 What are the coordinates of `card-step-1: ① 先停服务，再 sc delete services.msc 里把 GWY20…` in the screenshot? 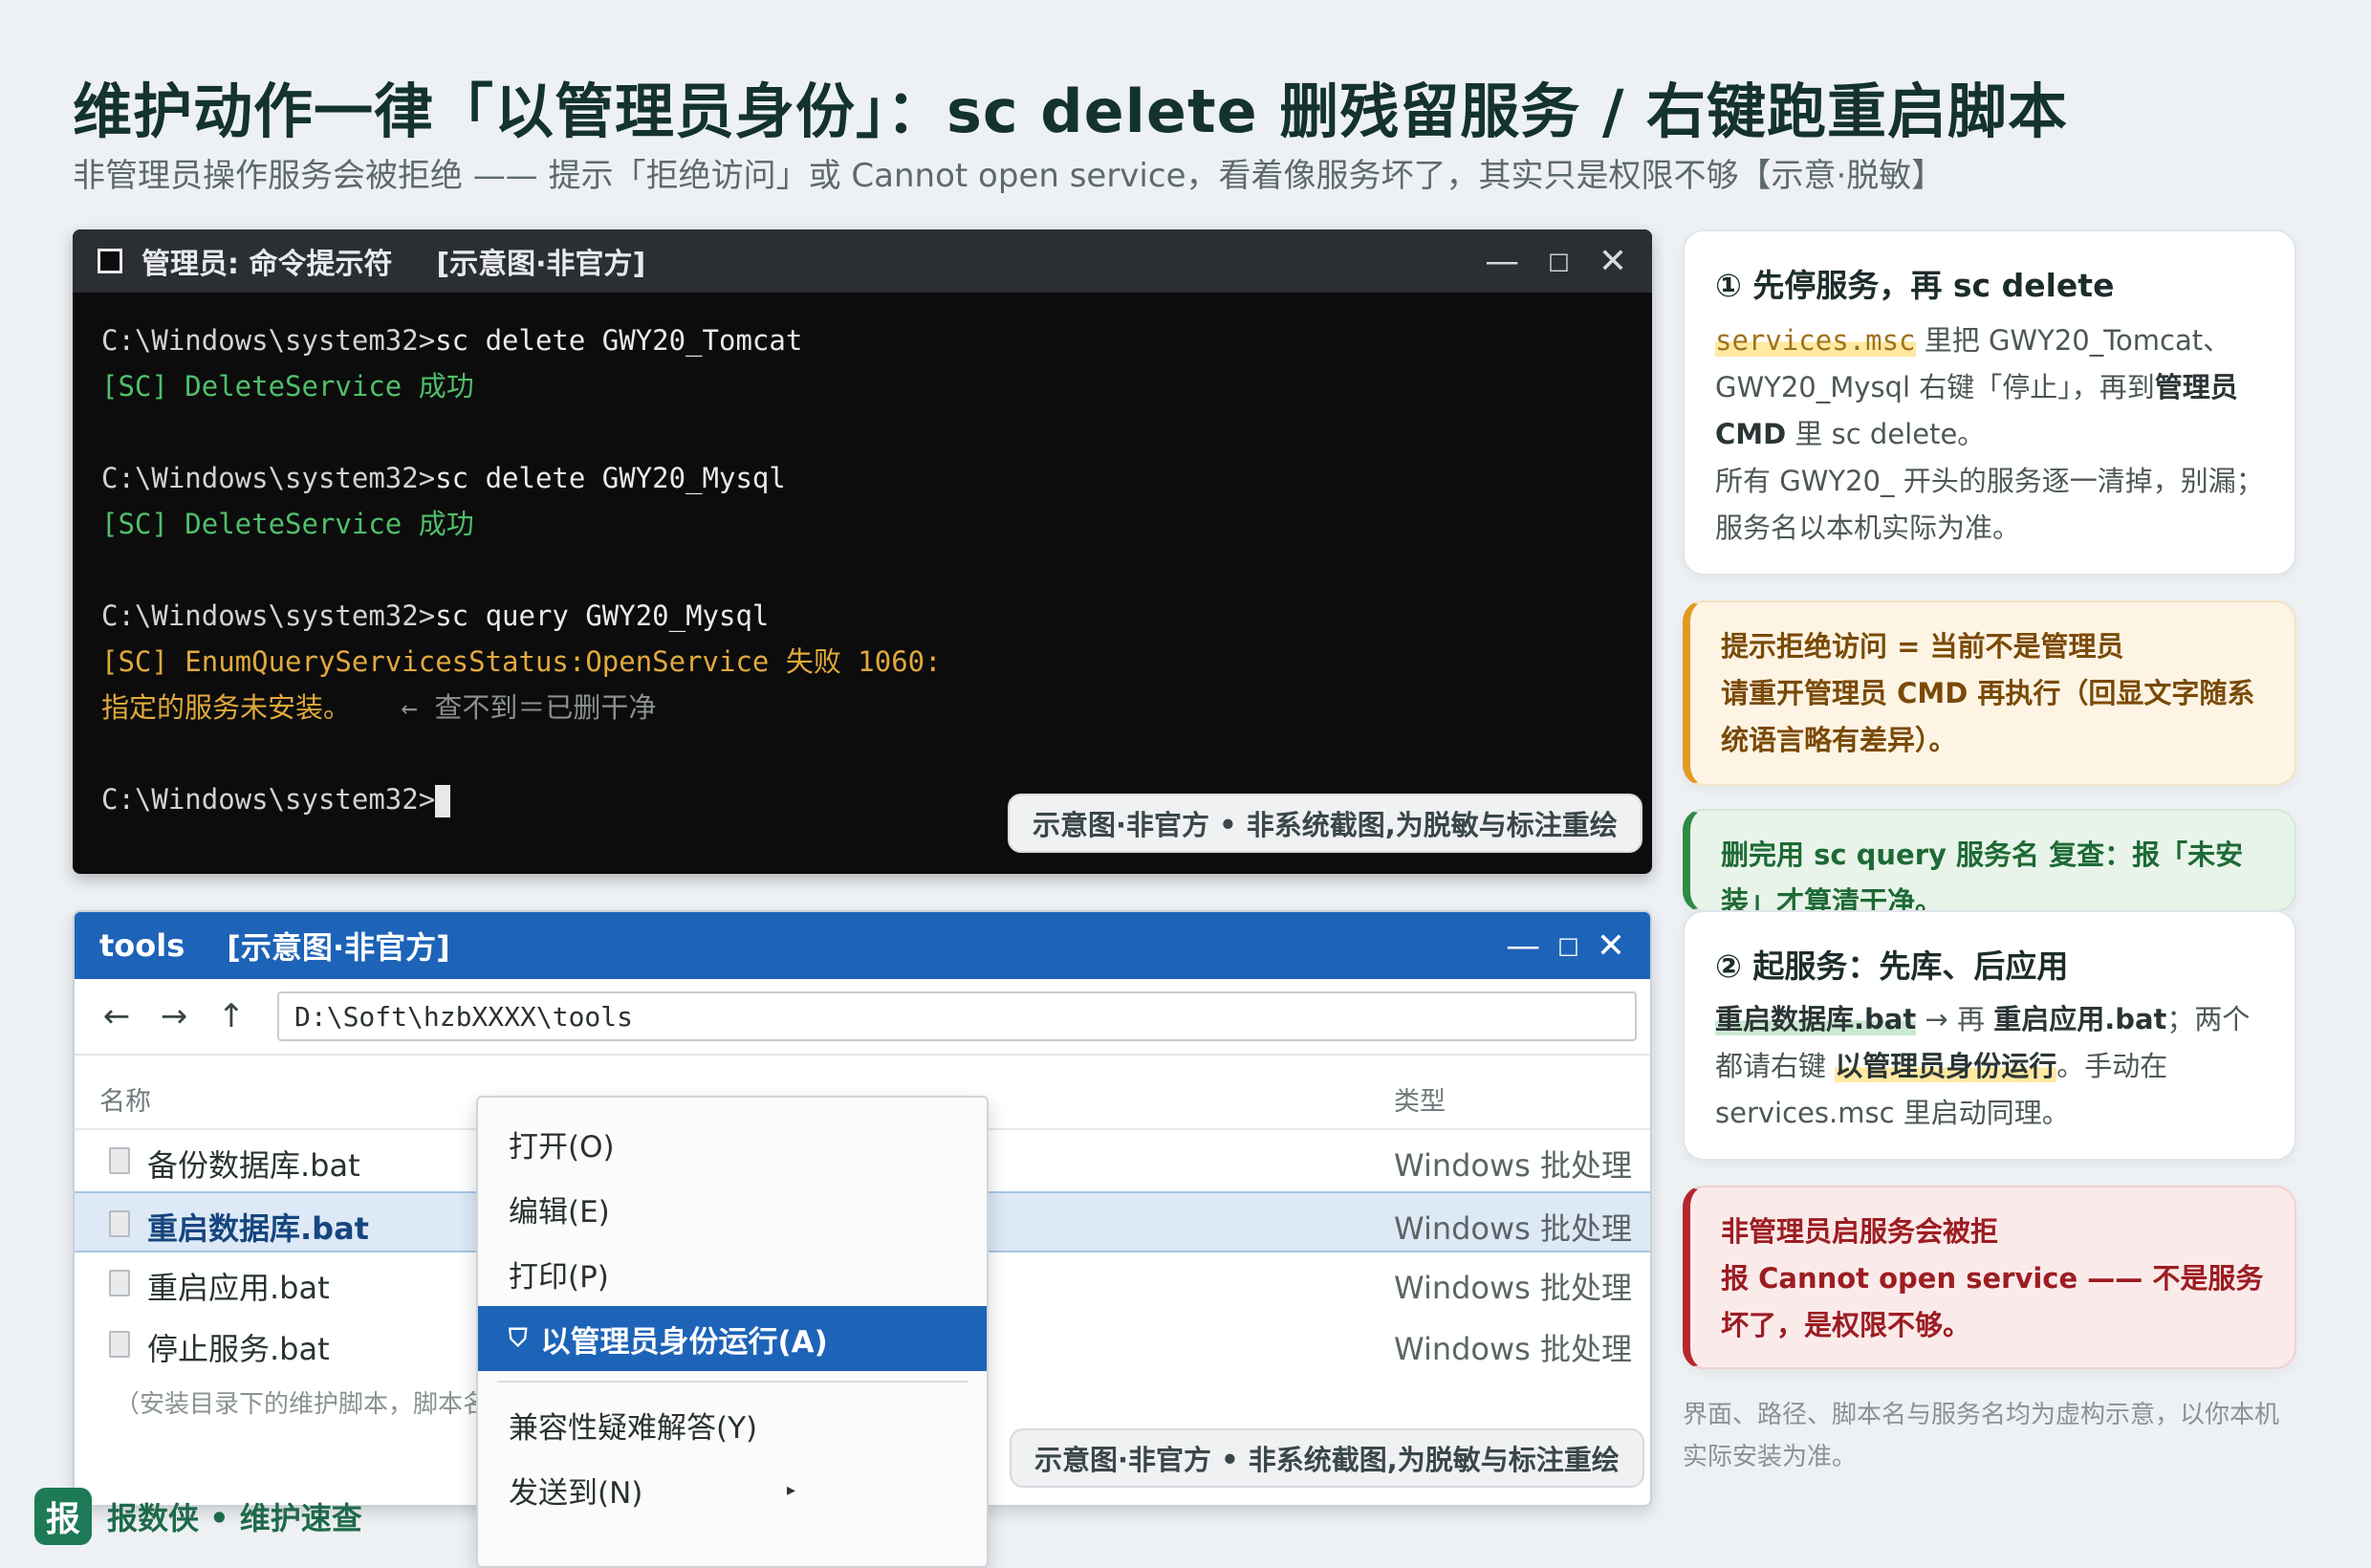 It's located at (1989, 402).